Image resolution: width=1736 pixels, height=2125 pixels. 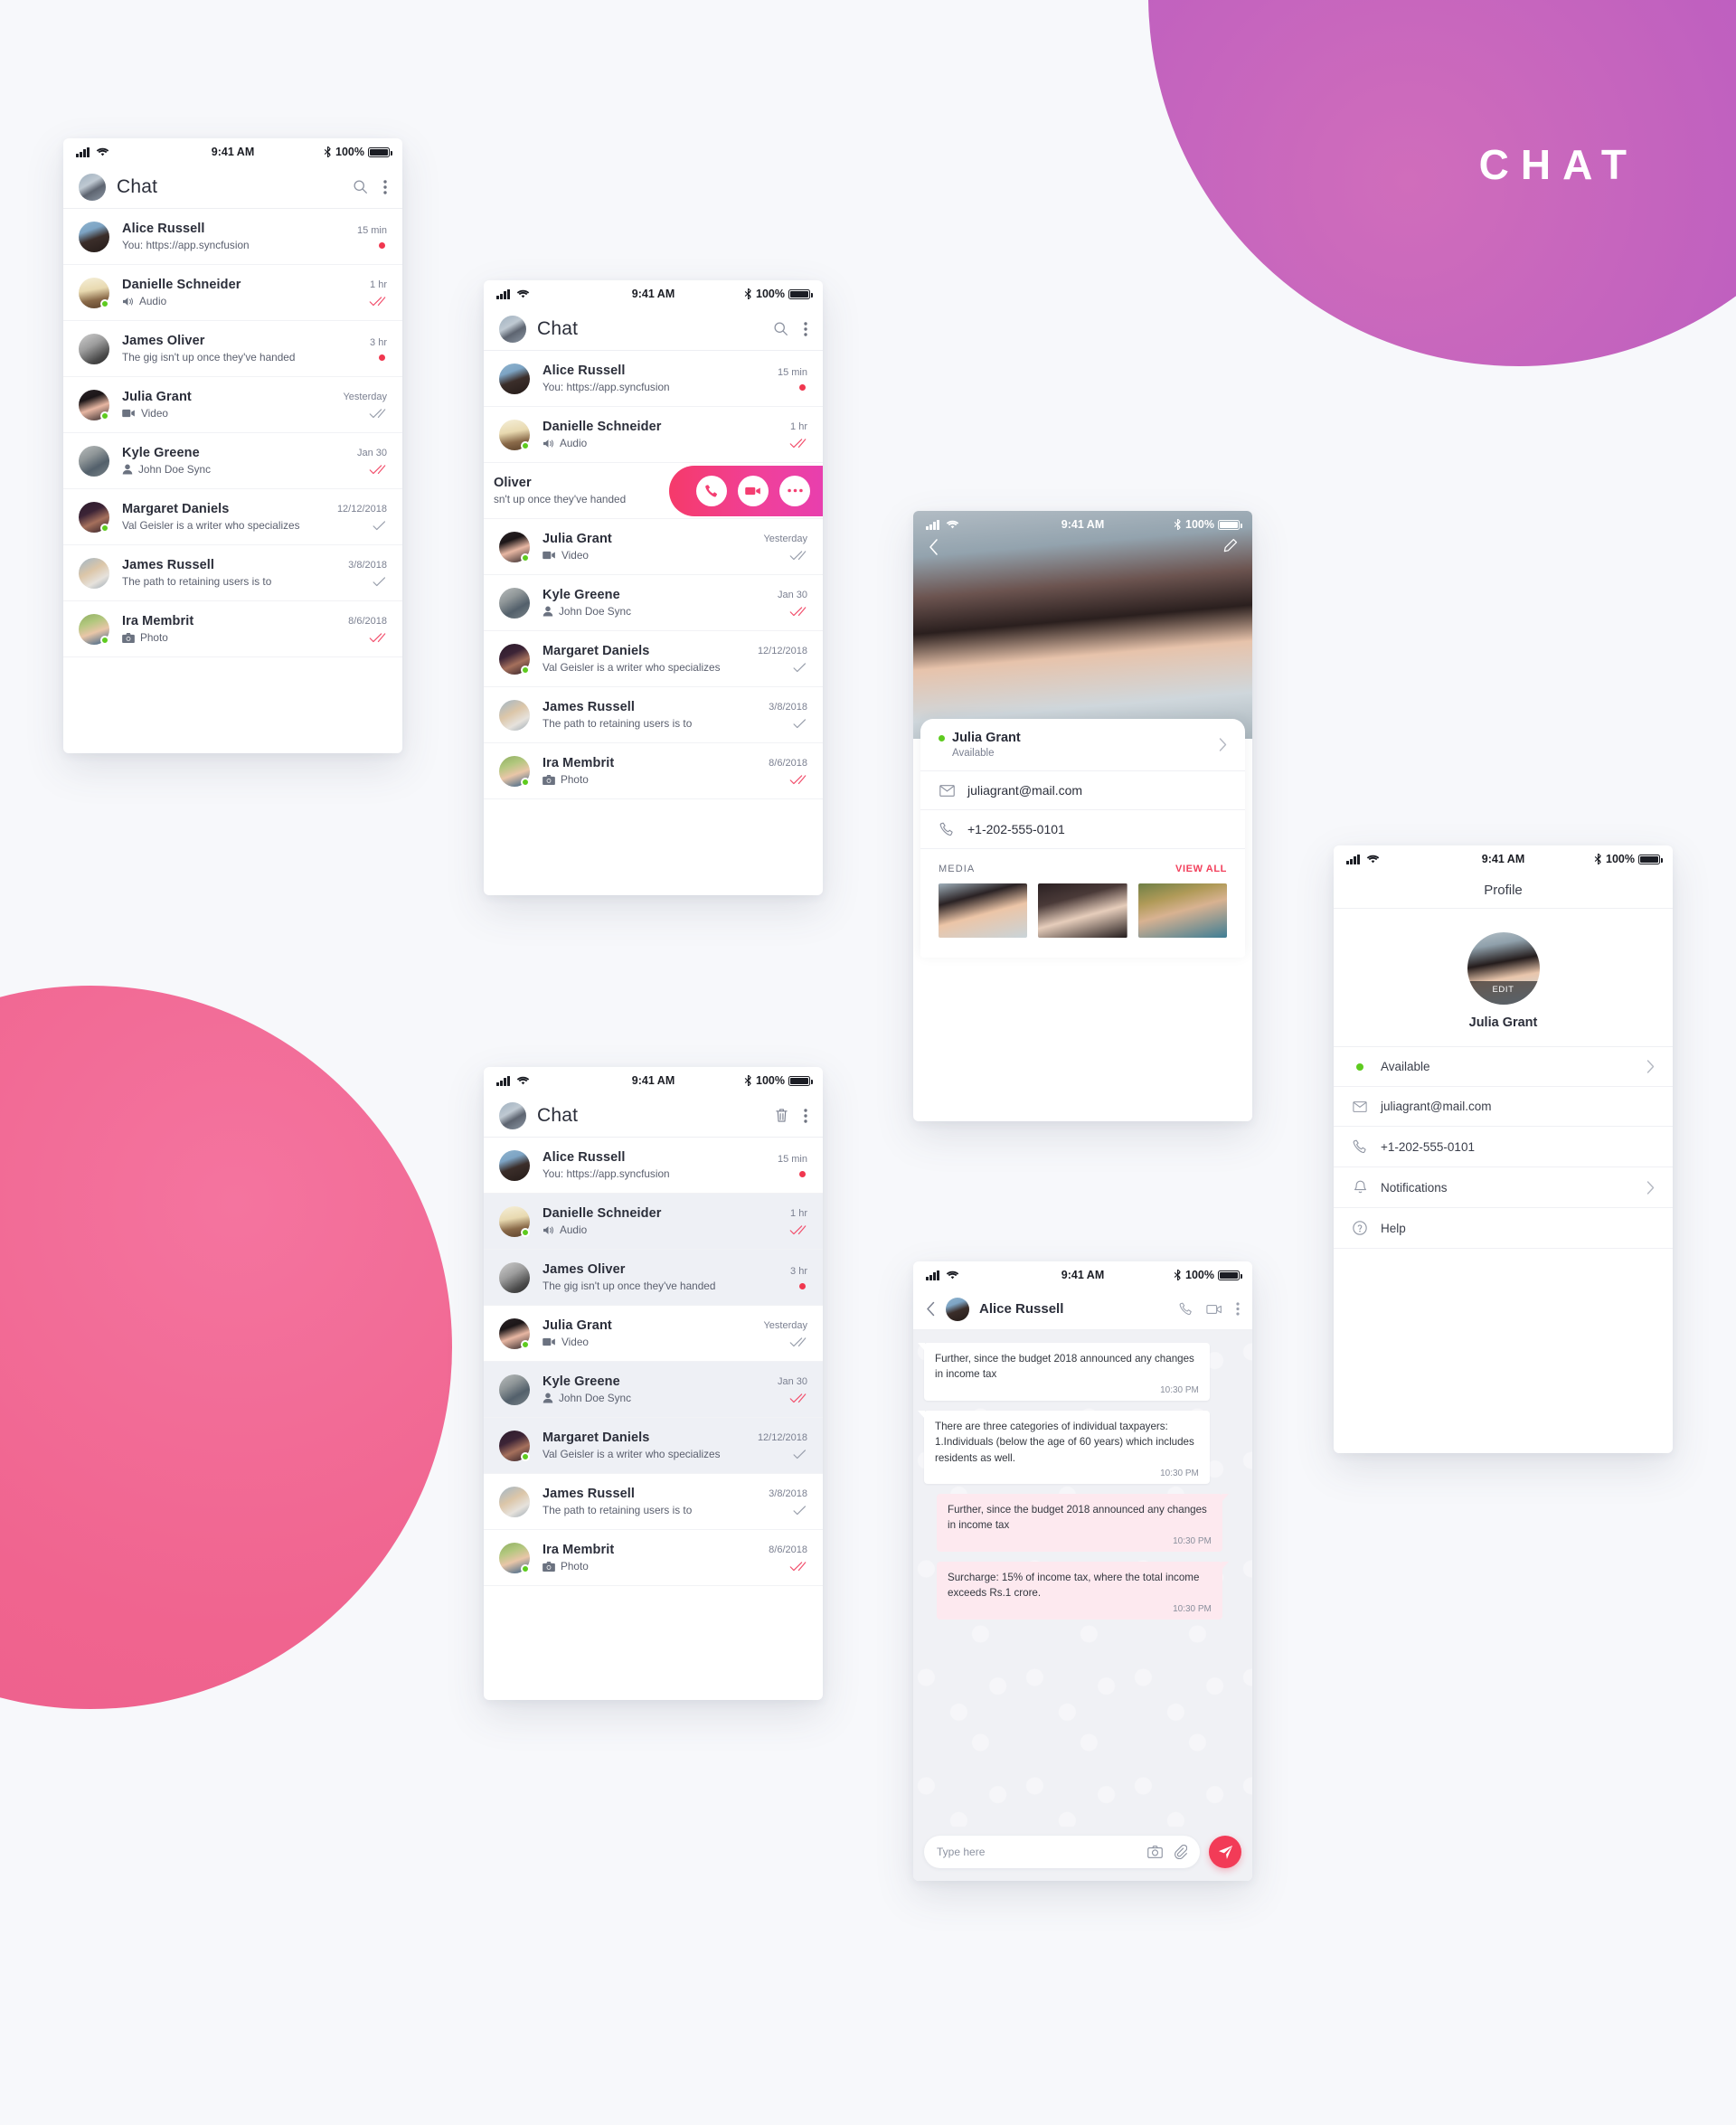 I want to click on wifi-icon, so click(x=102, y=152).